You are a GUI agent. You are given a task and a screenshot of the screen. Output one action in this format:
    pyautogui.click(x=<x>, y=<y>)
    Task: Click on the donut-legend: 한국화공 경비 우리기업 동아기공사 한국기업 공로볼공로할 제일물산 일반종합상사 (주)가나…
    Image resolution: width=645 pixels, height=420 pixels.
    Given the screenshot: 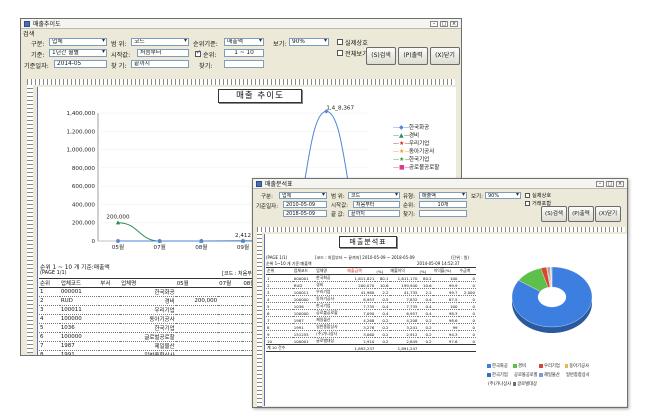 What is the action you would take?
    pyautogui.click(x=538, y=375)
    